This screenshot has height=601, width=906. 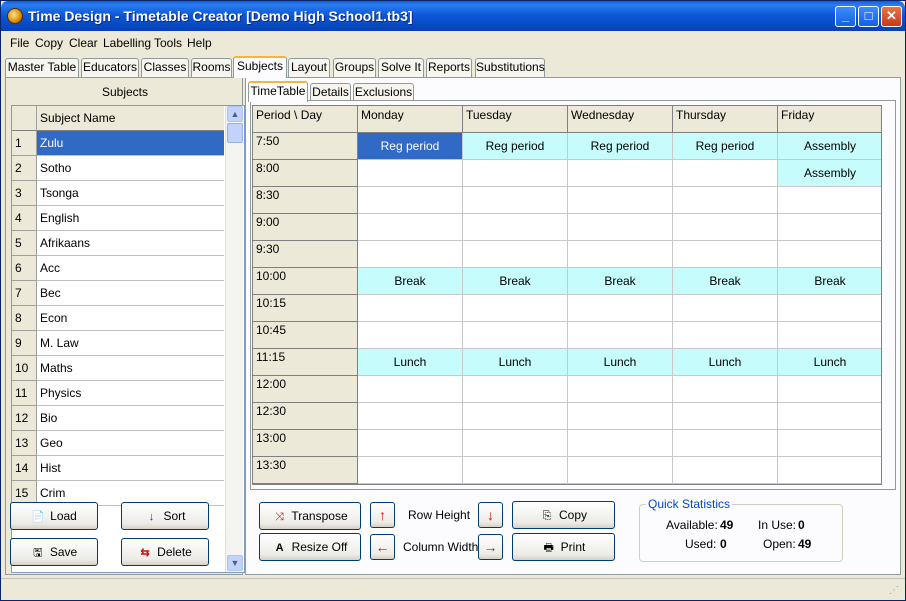 What do you see at coordinates (130, 118) in the screenshot?
I see `subject-name-header: Subject Name` at bounding box center [130, 118].